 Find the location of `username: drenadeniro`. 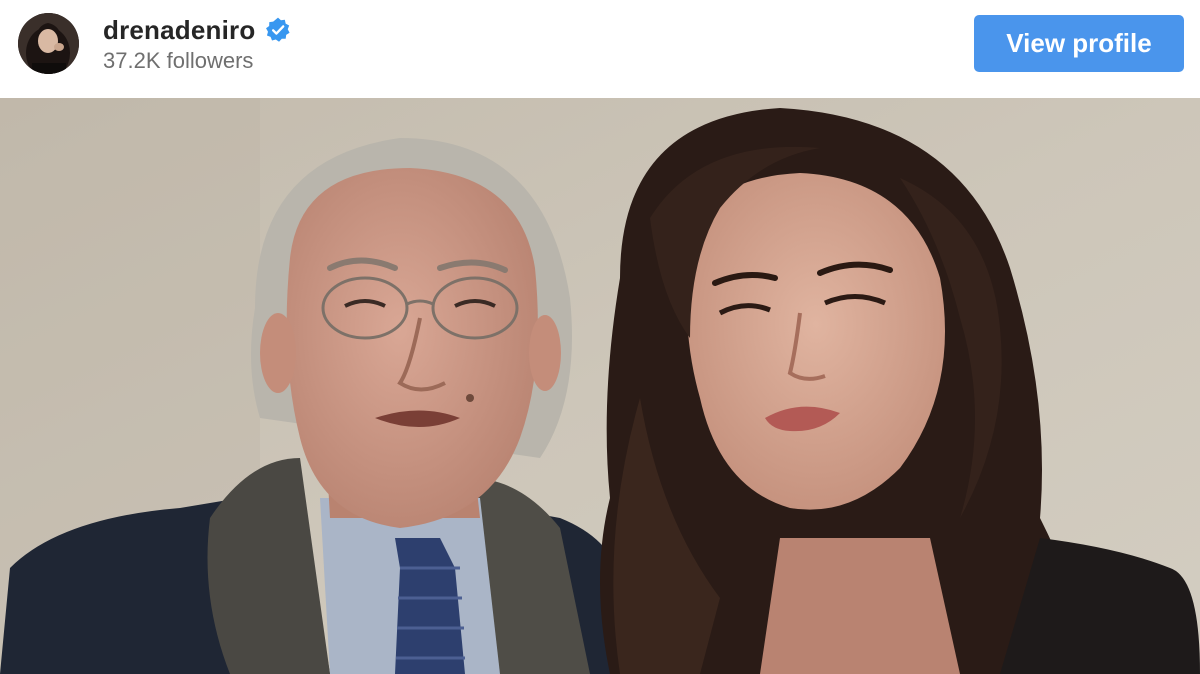

username: drenadeniro is located at coordinates (179, 30).